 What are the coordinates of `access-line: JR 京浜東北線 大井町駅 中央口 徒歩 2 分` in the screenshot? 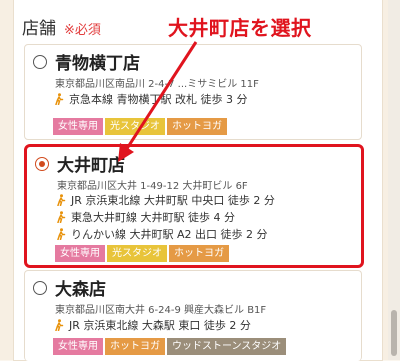 It's located at (165, 200).